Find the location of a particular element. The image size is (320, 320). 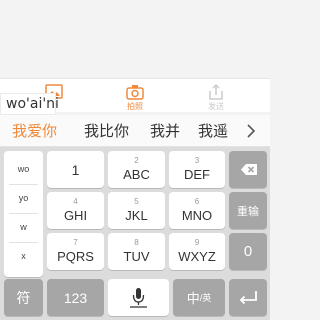

microphone-icon is located at coordinates (138, 298).